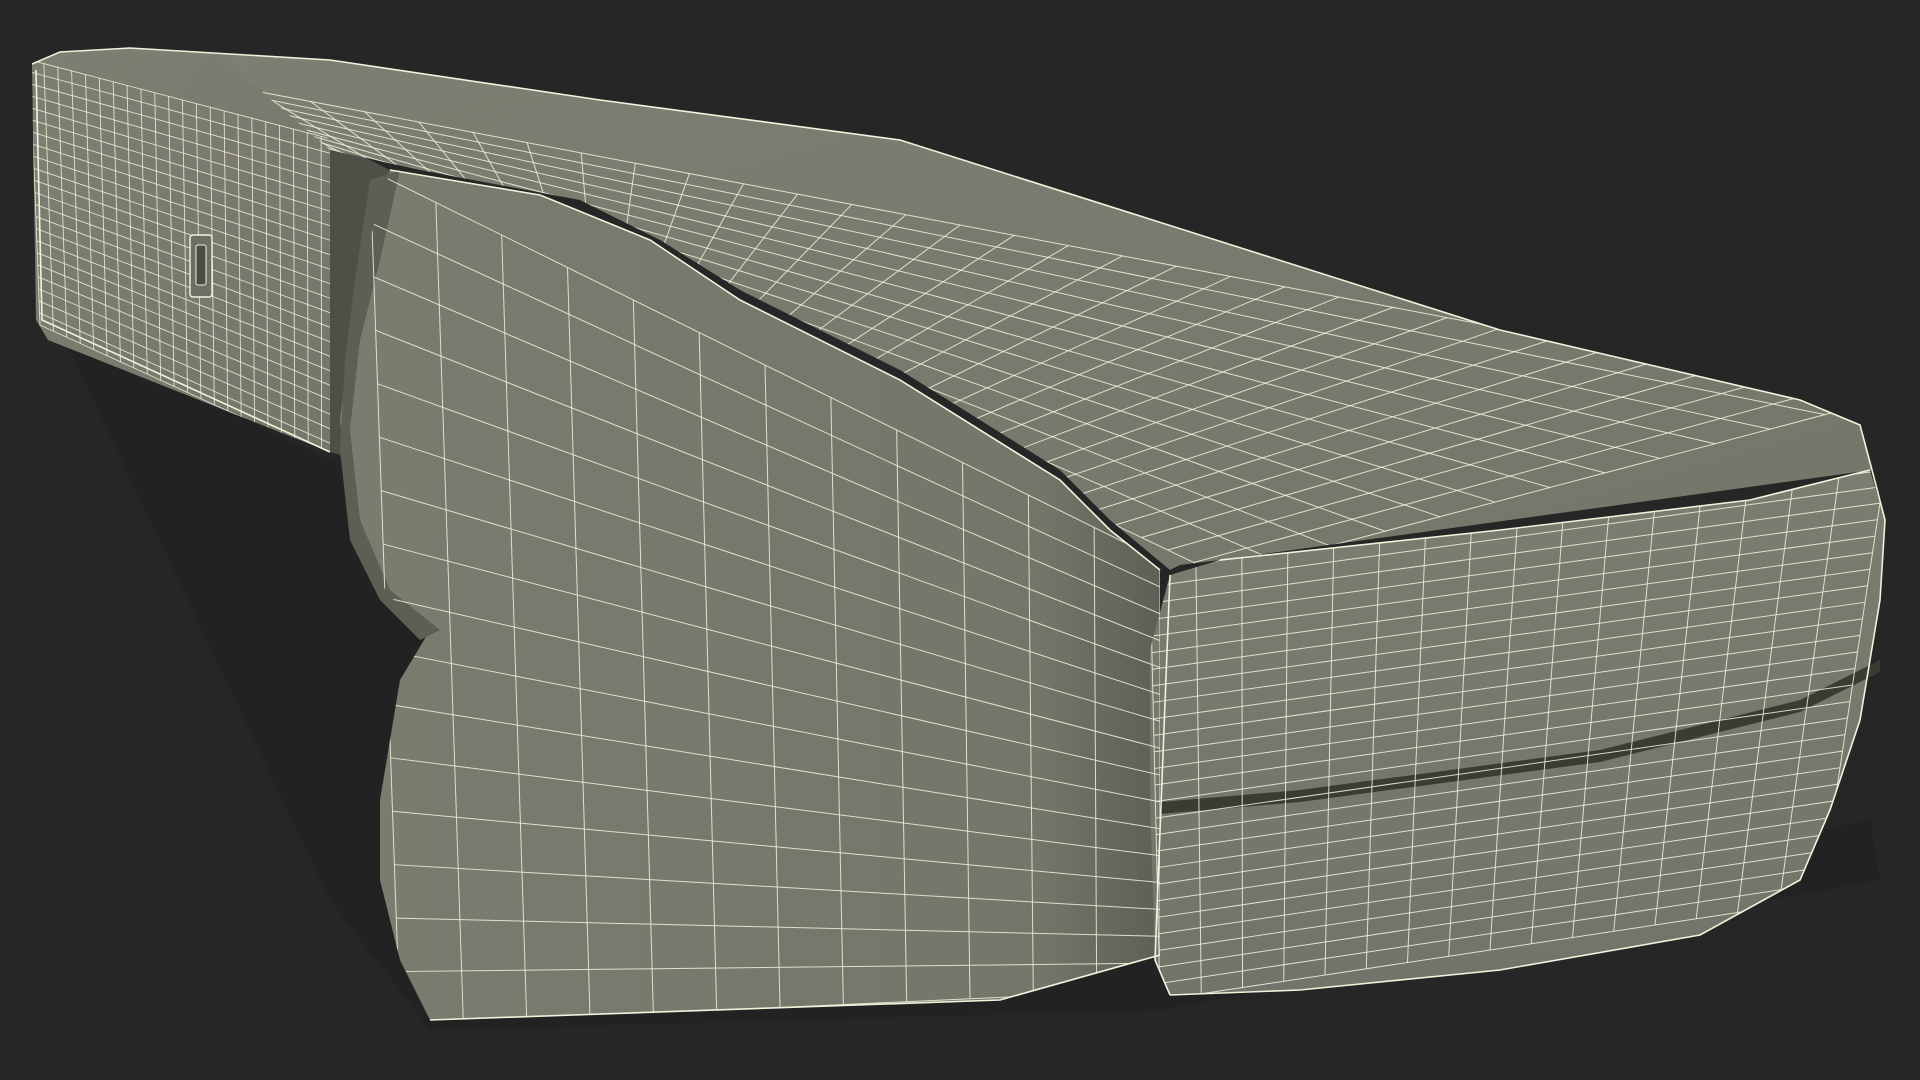  Describe the element at coordinates (201, 266) in the screenshot. I see `port-detail` at that location.